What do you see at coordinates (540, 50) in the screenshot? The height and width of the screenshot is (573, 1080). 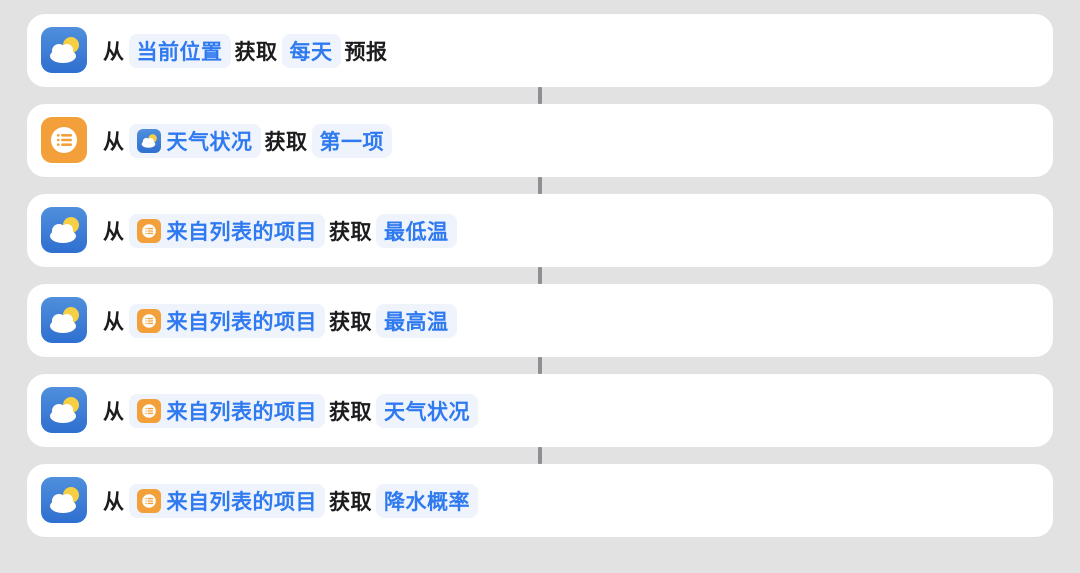 I see `action-card-get-weather-forecast: 从 当前位置 获取 每天 预报` at bounding box center [540, 50].